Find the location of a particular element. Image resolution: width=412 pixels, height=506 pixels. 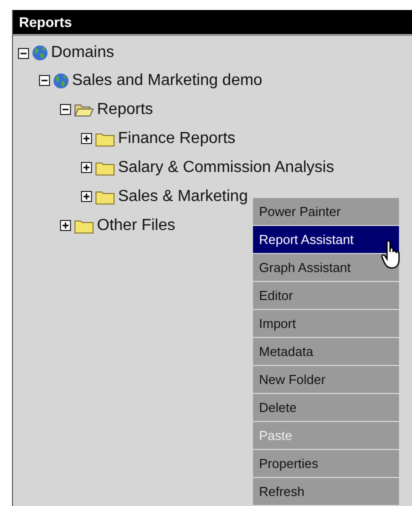

tree-item: Other Files is located at coordinates (136, 225).